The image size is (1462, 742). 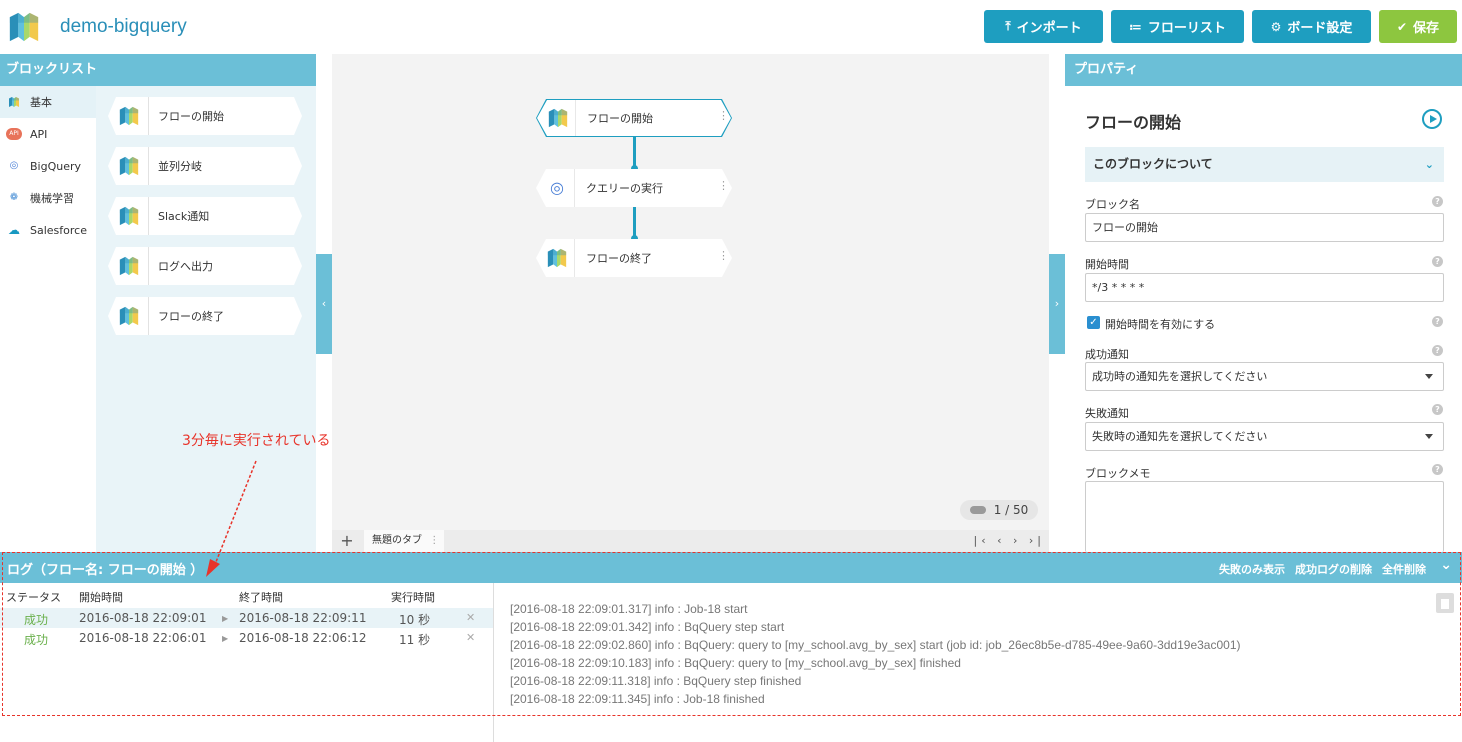 I want to click on api-icon: API, so click(x=14, y=134).